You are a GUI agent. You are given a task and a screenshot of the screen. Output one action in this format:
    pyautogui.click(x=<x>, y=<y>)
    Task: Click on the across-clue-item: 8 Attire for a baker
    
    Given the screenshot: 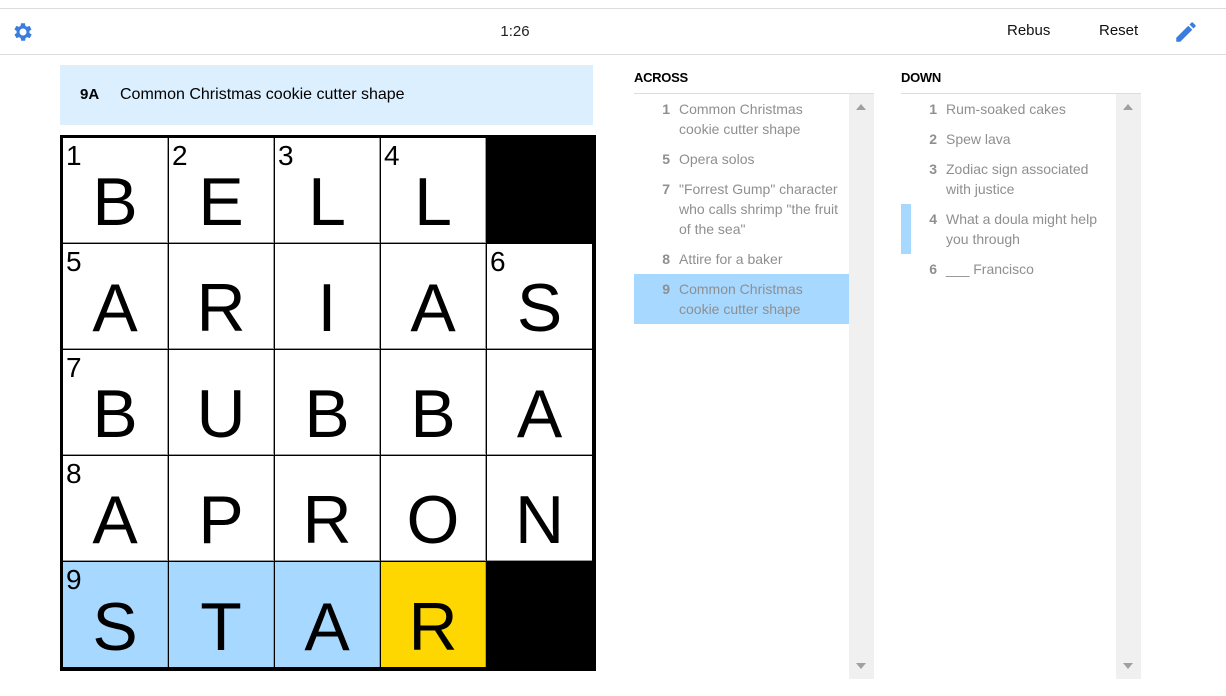 What is the action you would take?
    pyautogui.click(x=741, y=259)
    